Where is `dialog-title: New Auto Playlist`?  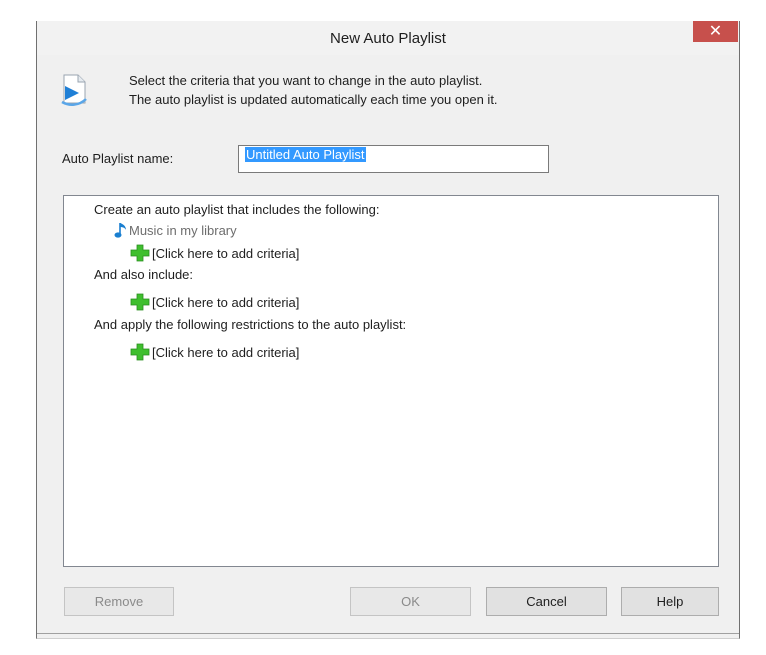 dialog-title: New Auto Playlist is located at coordinates (388, 38).